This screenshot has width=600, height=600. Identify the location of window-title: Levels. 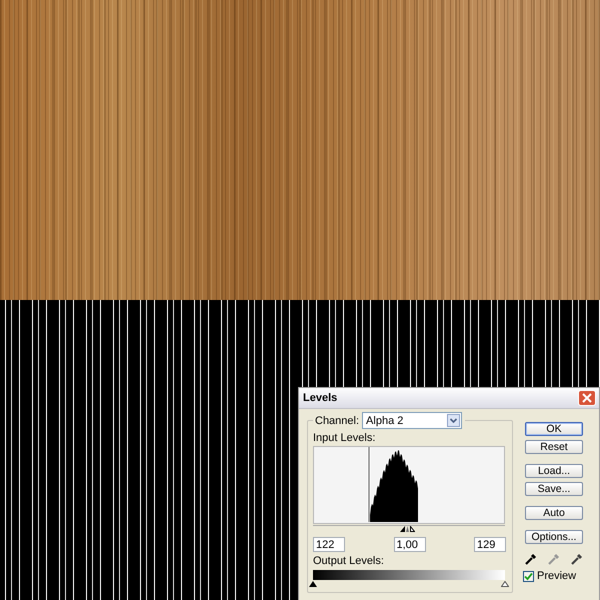
(320, 398).